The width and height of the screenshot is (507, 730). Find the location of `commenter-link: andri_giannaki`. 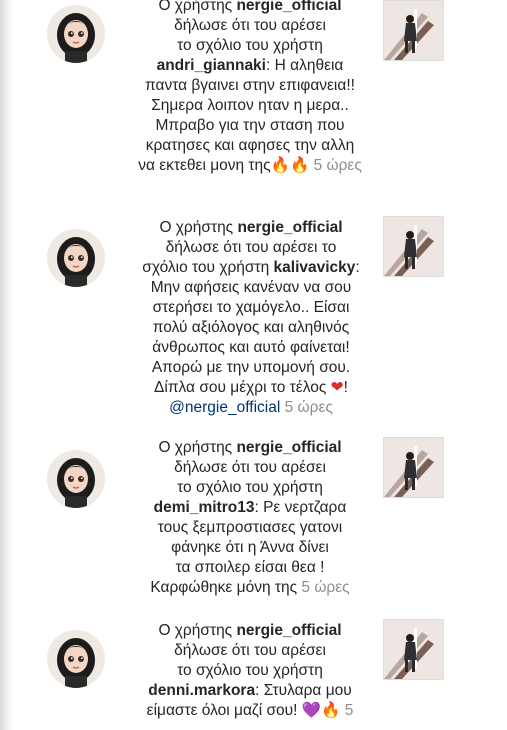

commenter-link: andri_giannaki is located at coordinates (211, 65).